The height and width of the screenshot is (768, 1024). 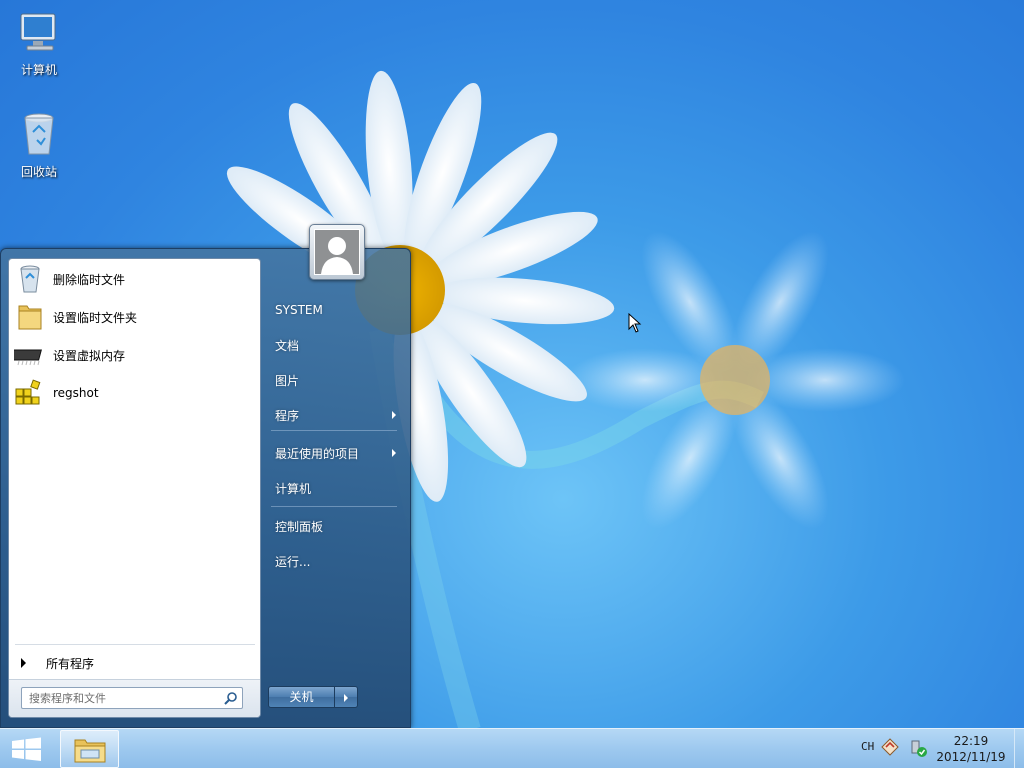 I want to click on taskbar-explorer-button, so click(x=89, y=749).